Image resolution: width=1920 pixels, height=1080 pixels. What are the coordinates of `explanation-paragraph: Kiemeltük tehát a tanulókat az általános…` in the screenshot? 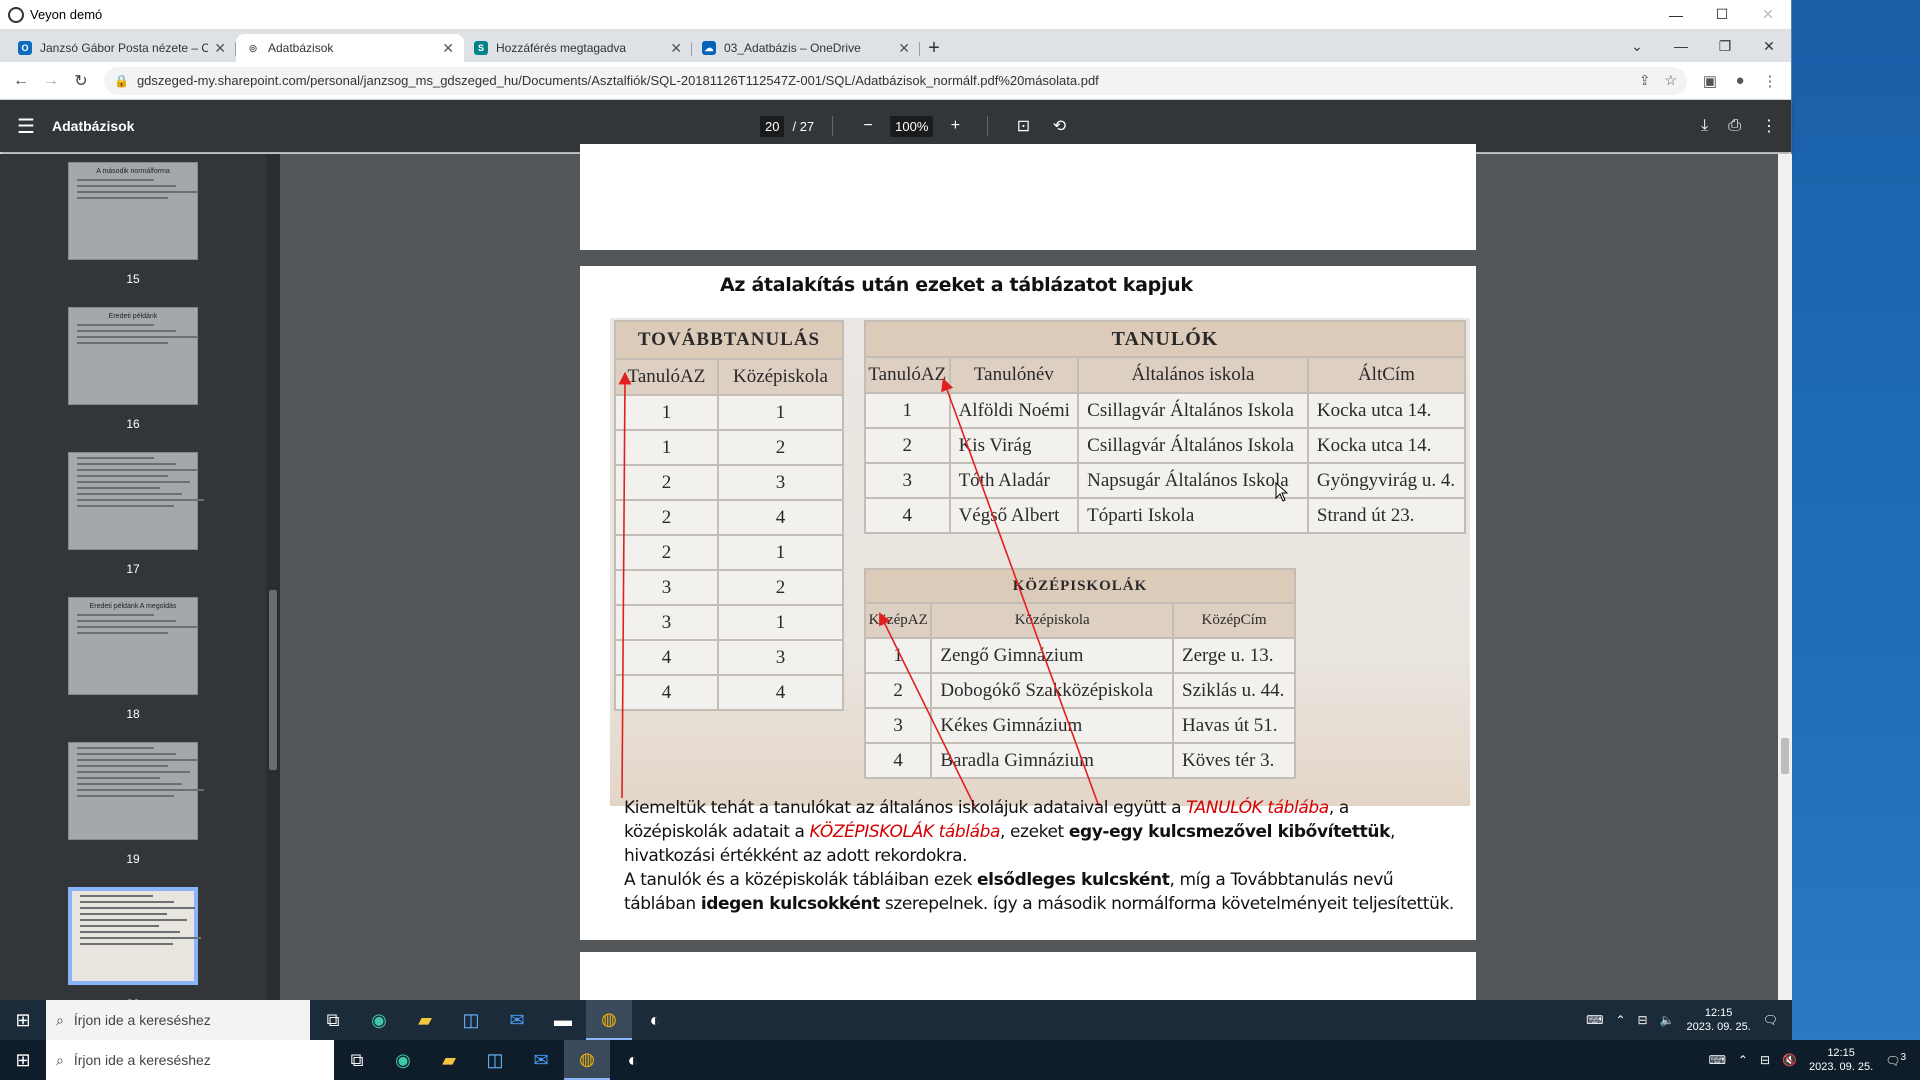 It's located at (1039, 856).